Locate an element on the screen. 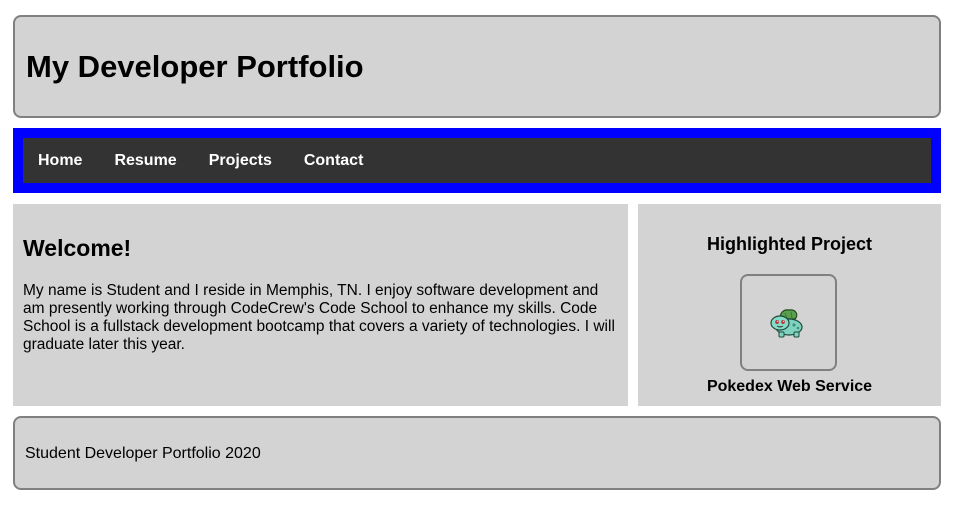 Image resolution: width=953 pixels, height=512 pixels. highlighted-project-section: Highlighted Project Pokedex Web Service is located at coordinates (789, 305).